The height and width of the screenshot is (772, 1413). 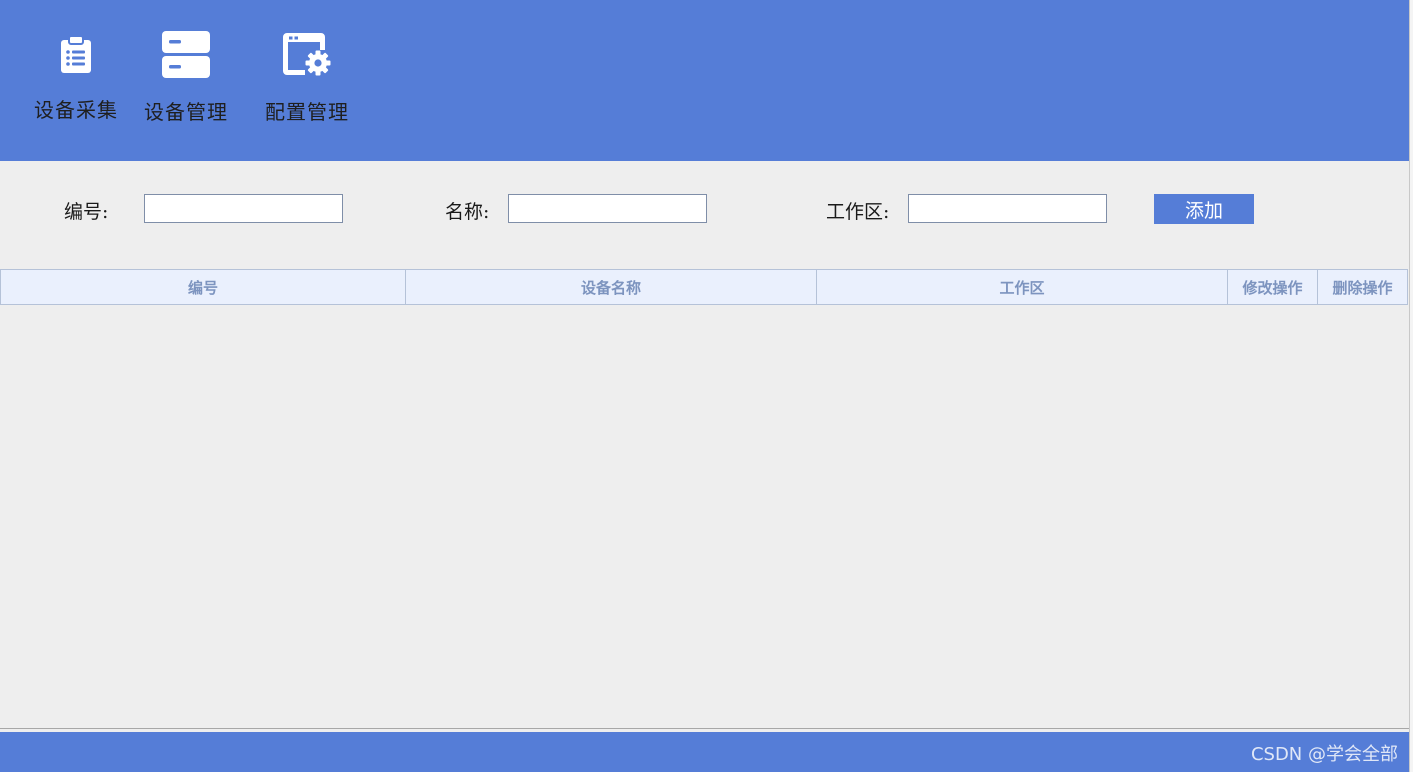 I want to click on workarea-label: 工作区:, so click(x=858, y=212).